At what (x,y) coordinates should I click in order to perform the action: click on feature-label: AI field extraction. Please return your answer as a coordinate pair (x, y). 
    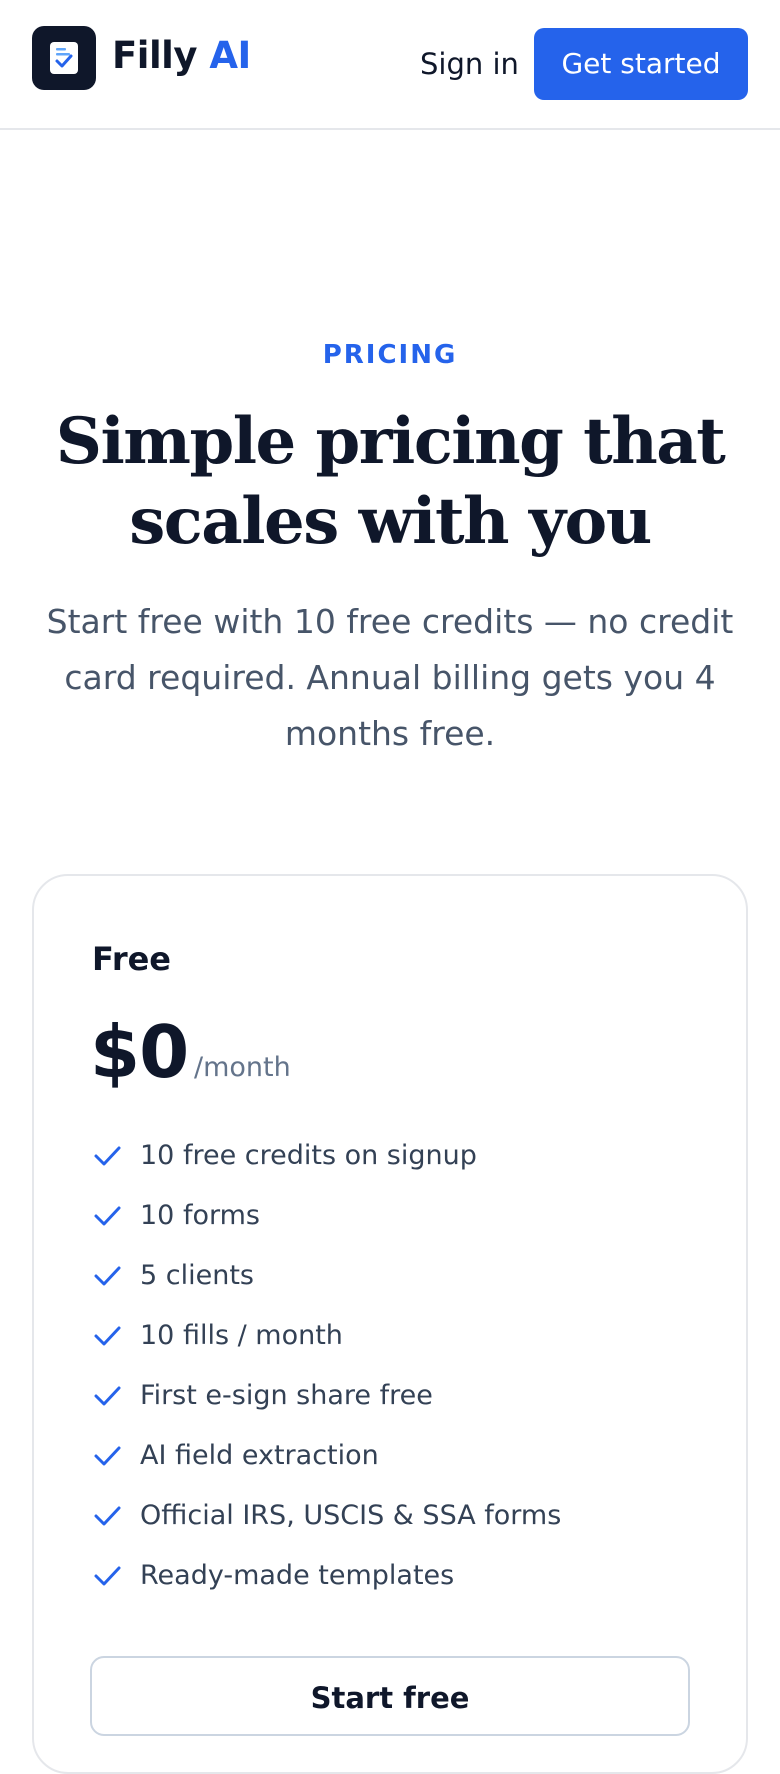
    Looking at the image, I should click on (259, 1455).